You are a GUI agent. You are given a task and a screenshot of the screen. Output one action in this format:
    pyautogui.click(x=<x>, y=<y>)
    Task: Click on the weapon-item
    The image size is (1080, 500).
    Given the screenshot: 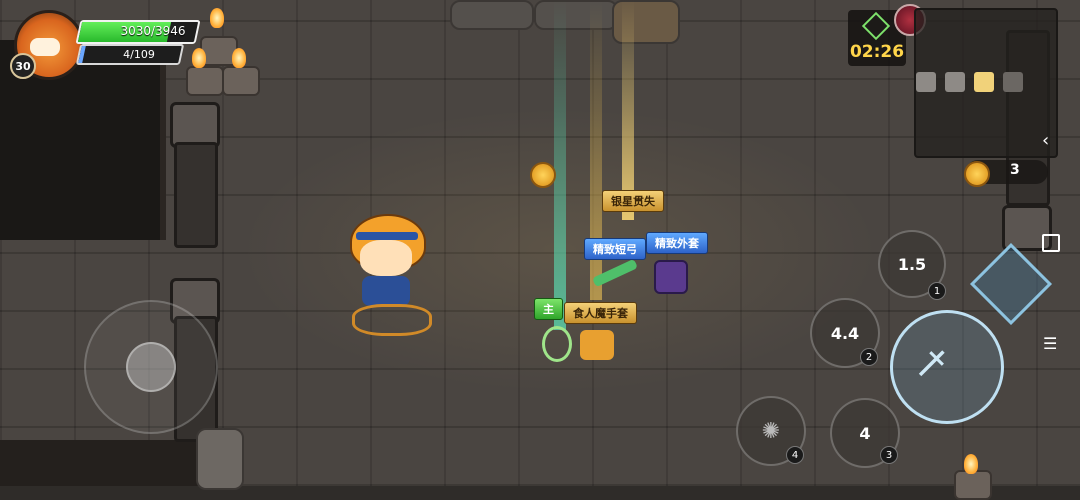 What is the action you would take?
    pyautogui.click(x=557, y=344)
    